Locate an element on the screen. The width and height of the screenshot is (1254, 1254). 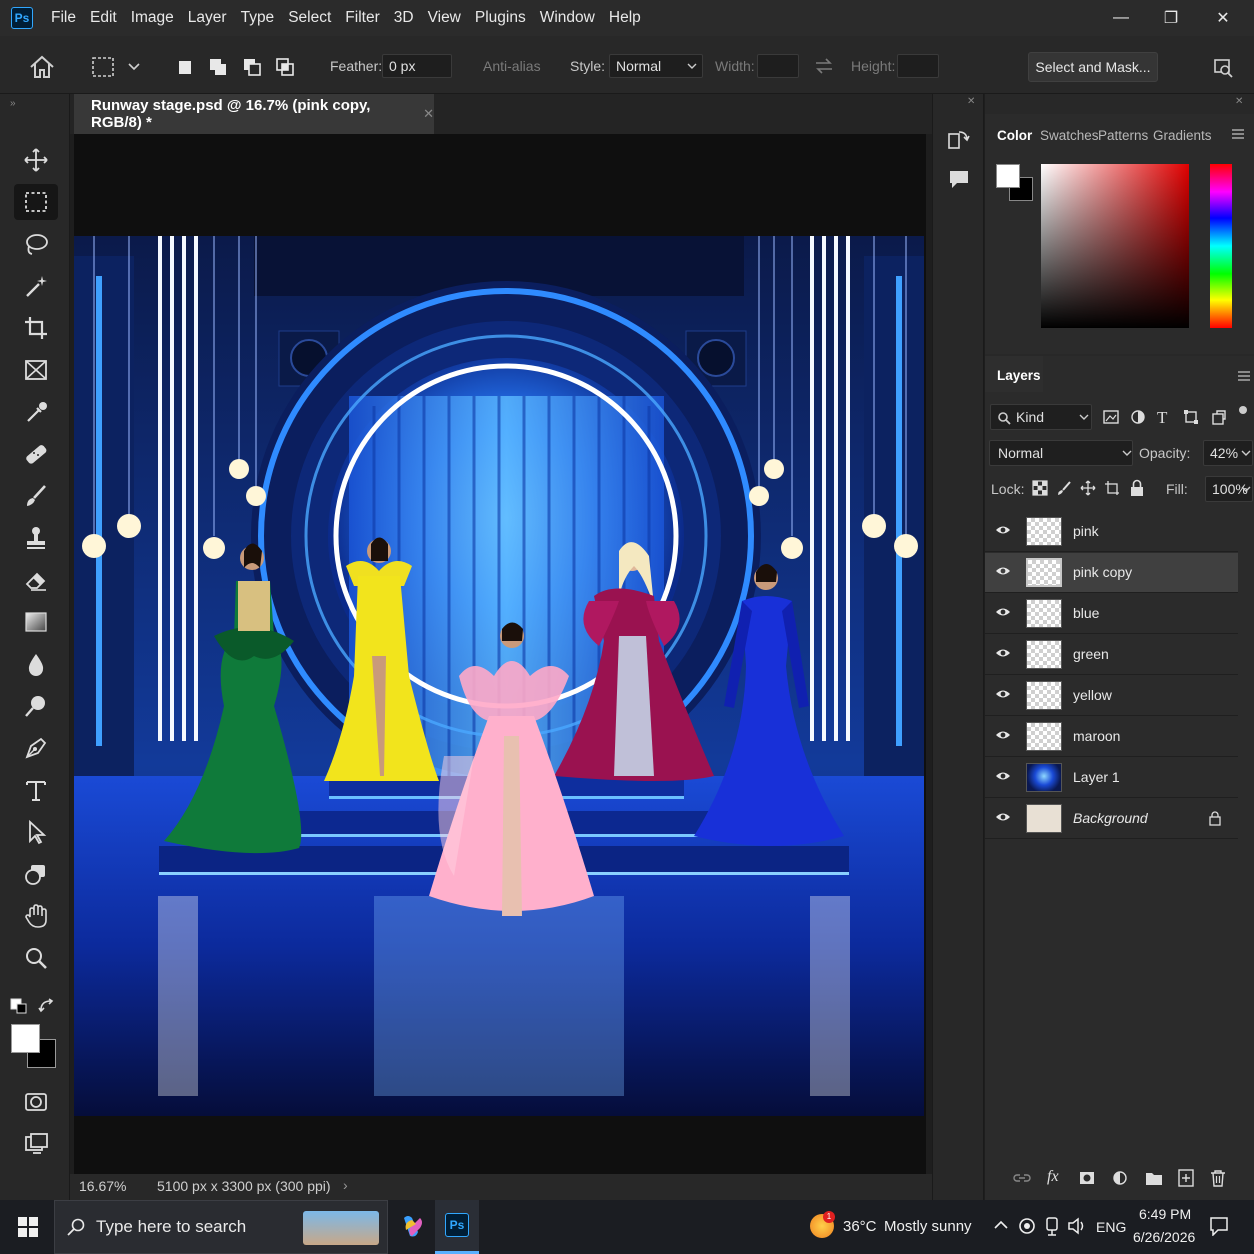
close-tab-icon: ✕ is located at coordinates (428, 114).